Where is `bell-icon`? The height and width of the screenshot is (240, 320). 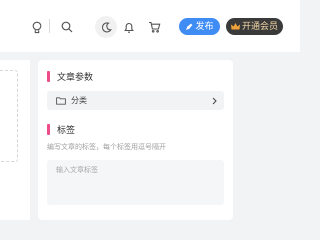
bell-icon is located at coordinates (129, 27).